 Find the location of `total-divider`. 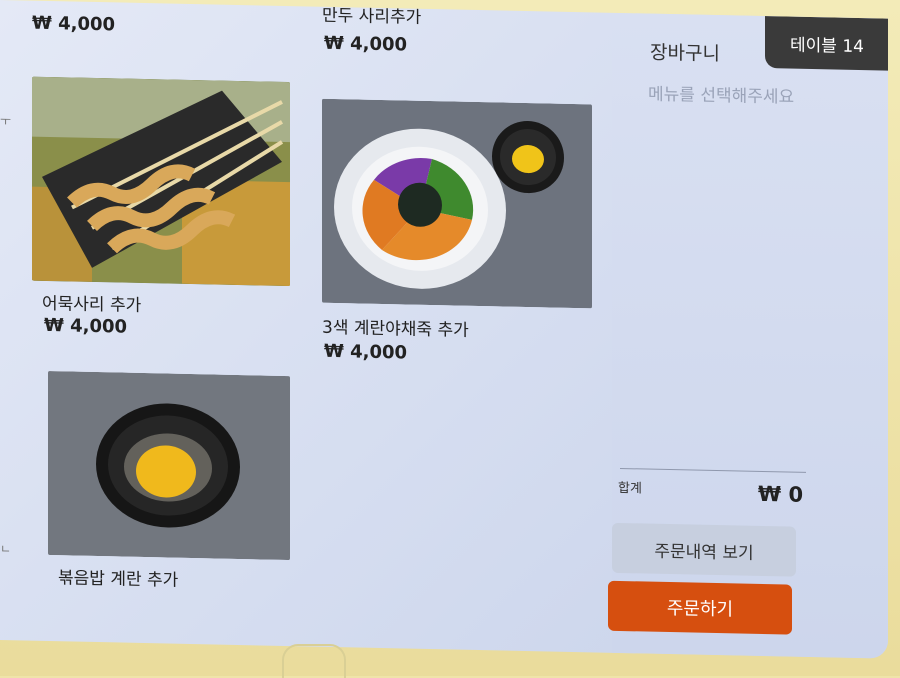

total-divider is located at coordinates (713, 470).